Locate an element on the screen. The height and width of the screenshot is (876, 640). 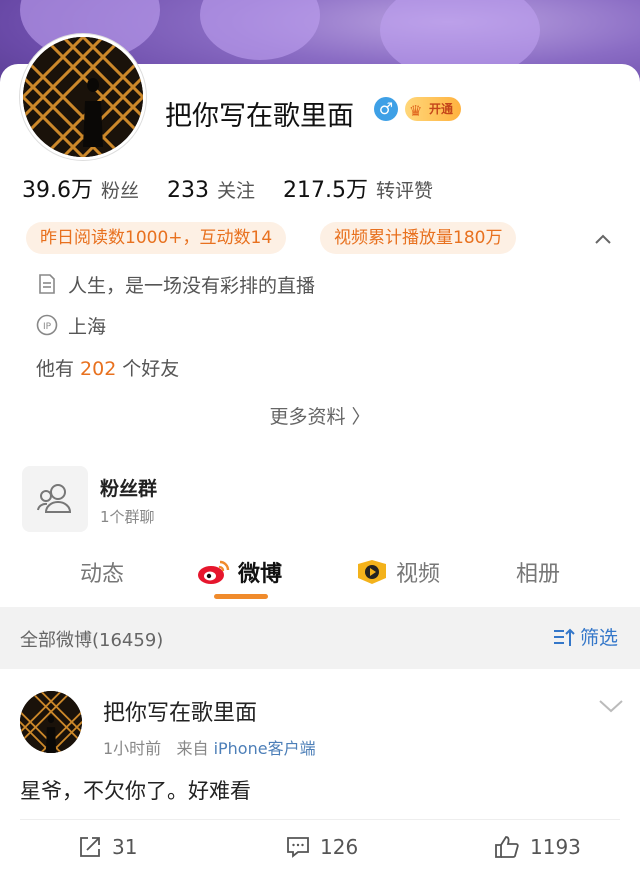
chevron-down-icon is located at coordinates (611, 706).